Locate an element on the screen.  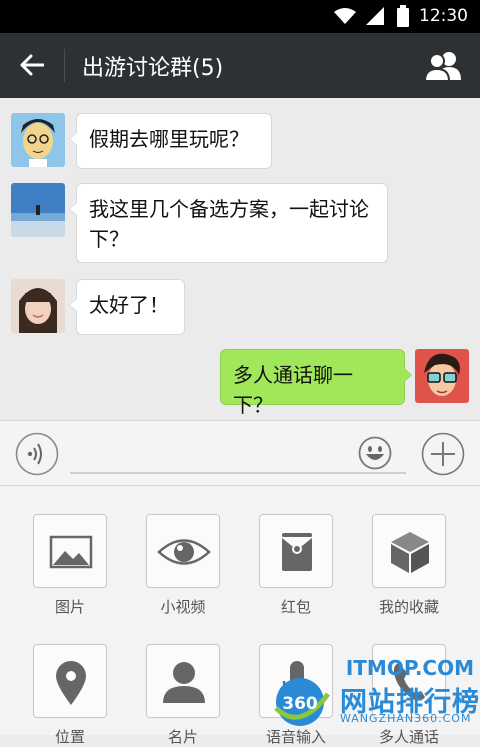
message-bubble: 太好了！ is located at coordinates (127, 307).